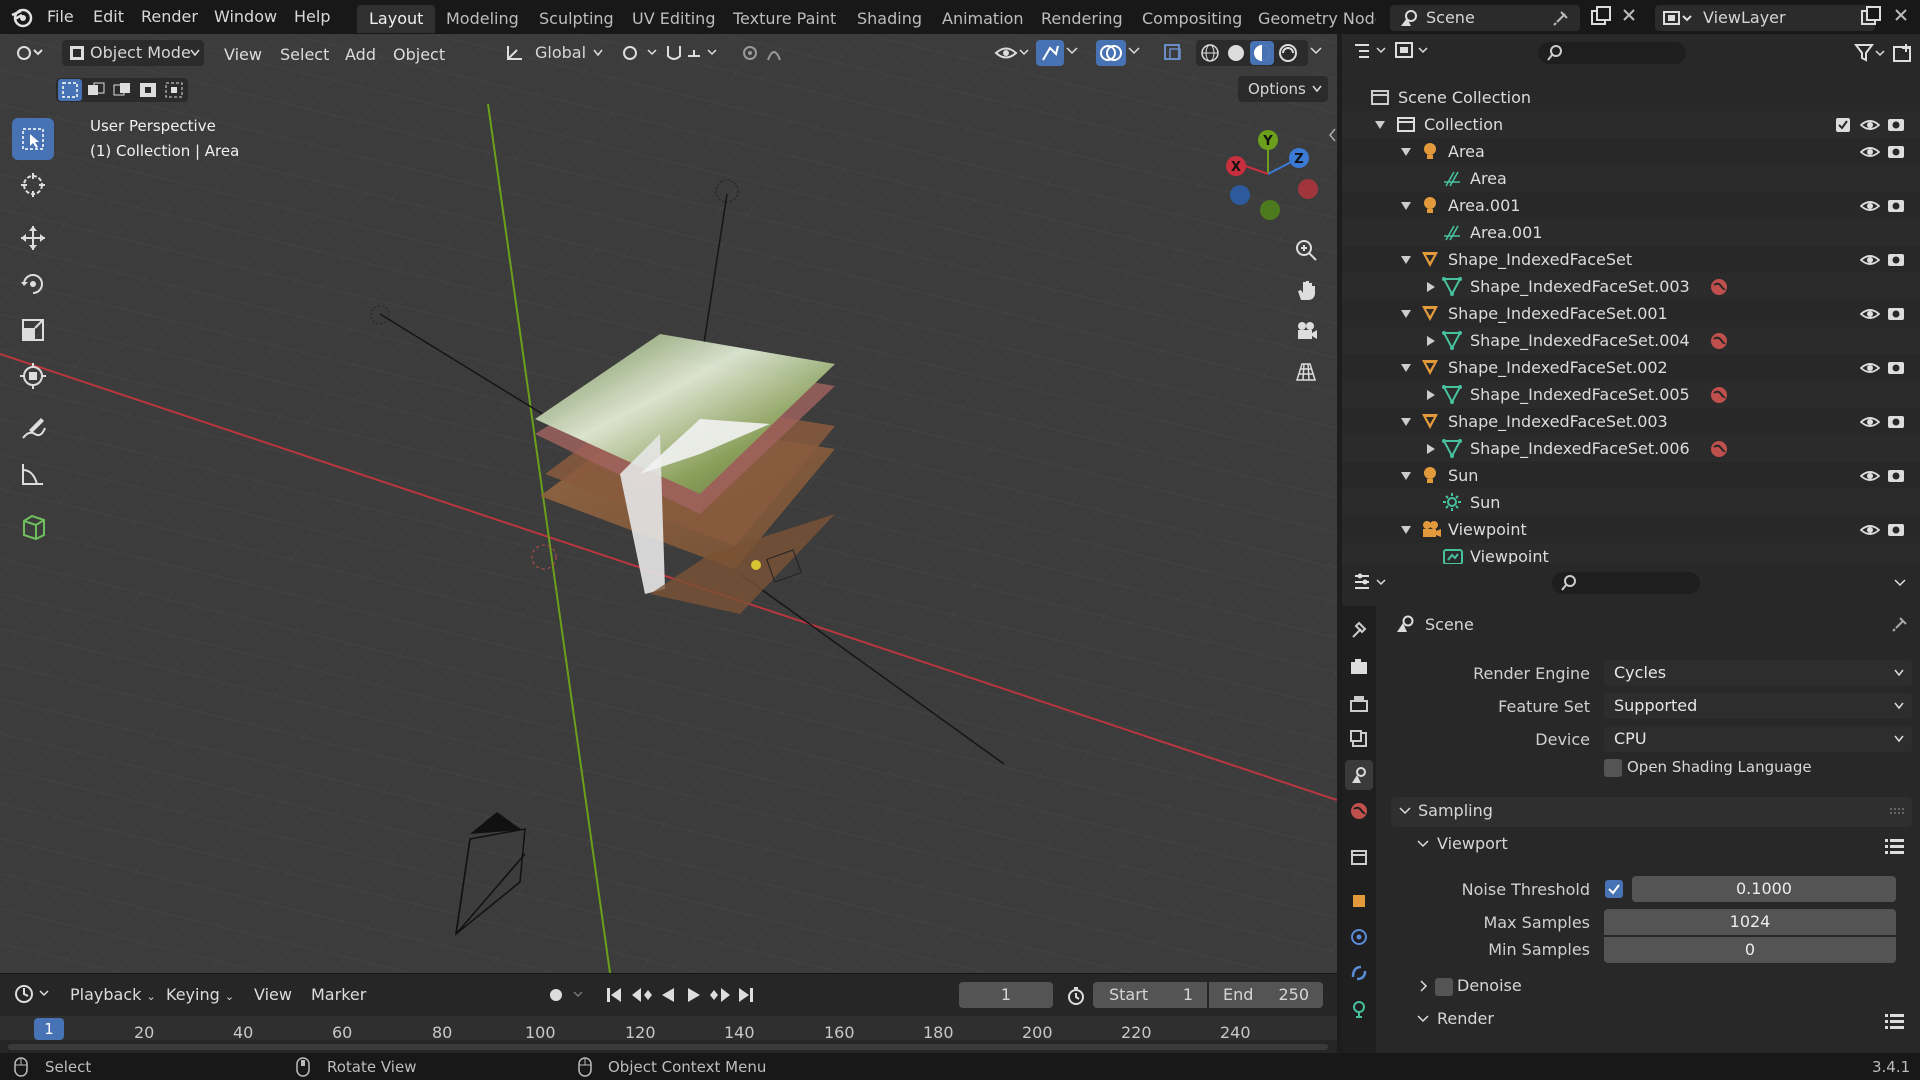  What do you see at coordinates (1631, 205) in the screenshot?
I see `outliner-row-object: Area.001` at bounding box center [1631, 205].